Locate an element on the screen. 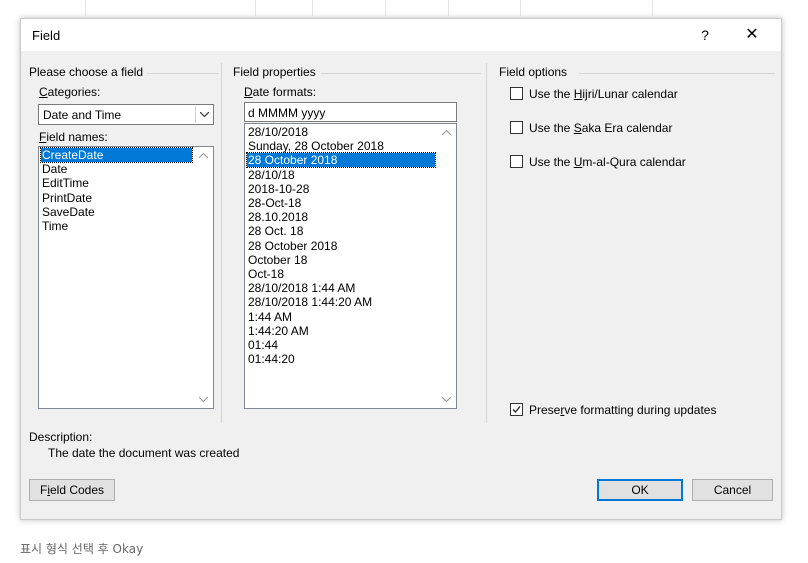  date-format-item: Sunday, 28 October 2018 is located at coordinates (341, 146).